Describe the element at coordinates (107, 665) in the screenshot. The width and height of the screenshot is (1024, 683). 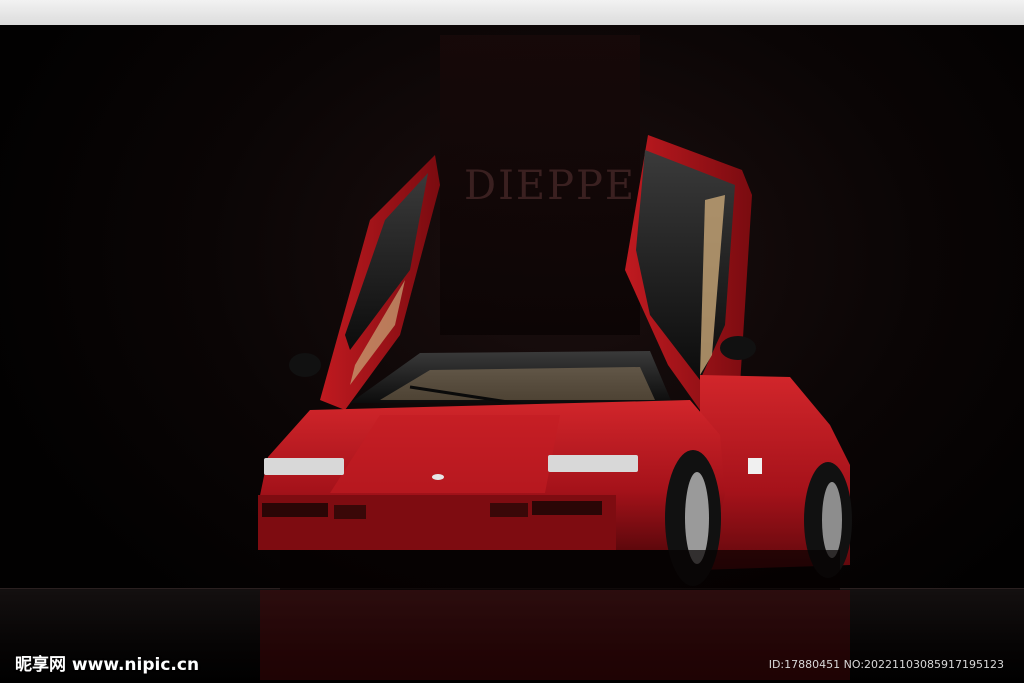
I see `nipic-watermark: 昵享网 www.nipic.cn` at that location.